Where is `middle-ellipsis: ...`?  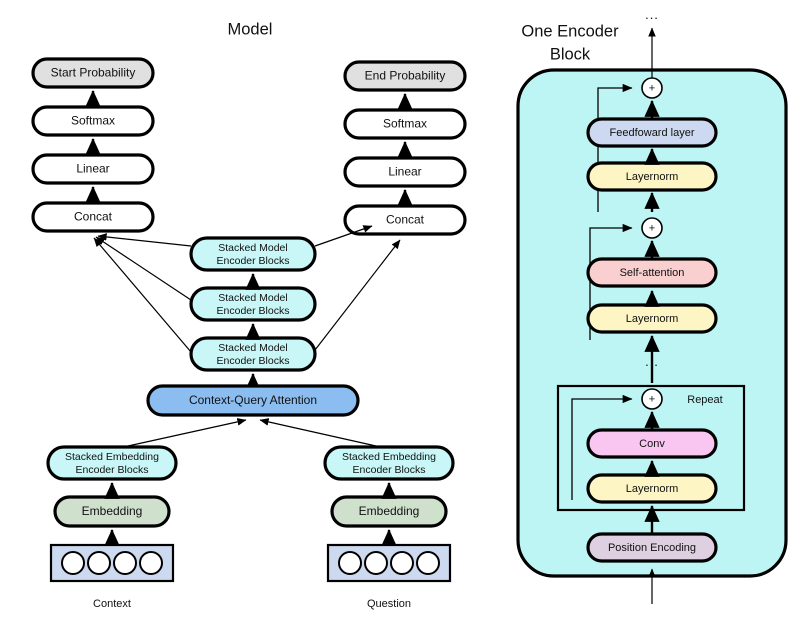 middle-ellipsis: ... is located at coordinates (652, 361).